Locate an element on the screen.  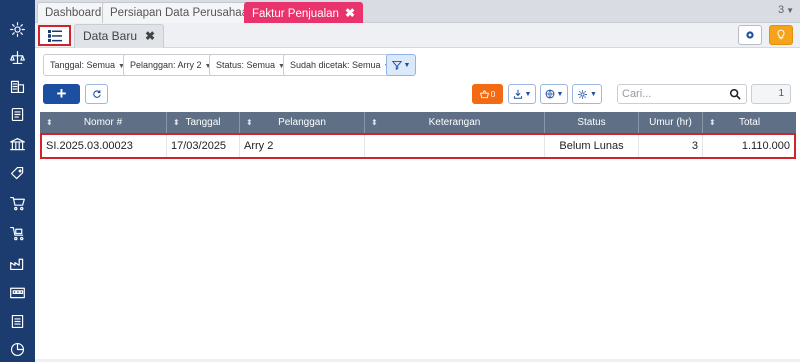
tab-faktur-penjualan: Faktur Penjualan ✖ is located at coordinates (304, 12).